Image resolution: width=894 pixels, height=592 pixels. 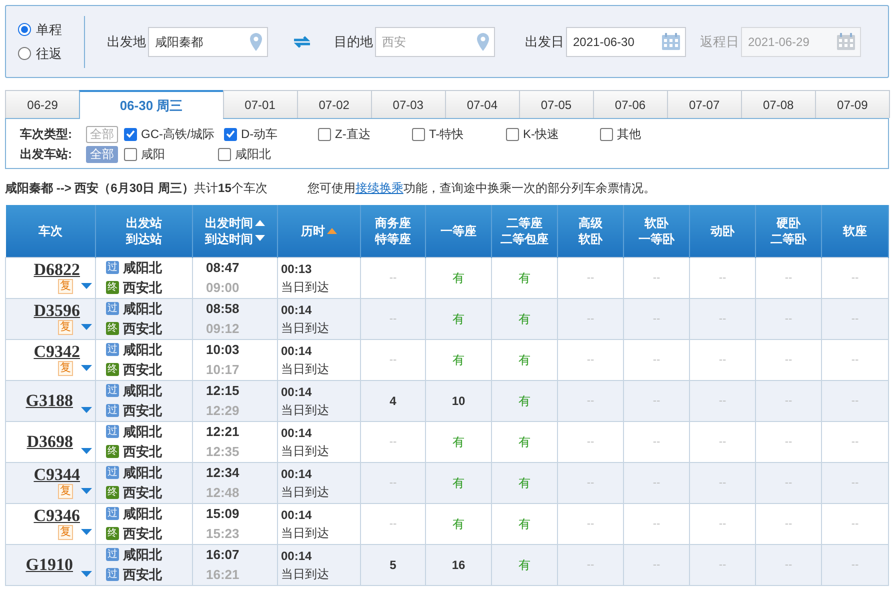 I want to click on departure-time: 12:21, so click(x=223, y=432).